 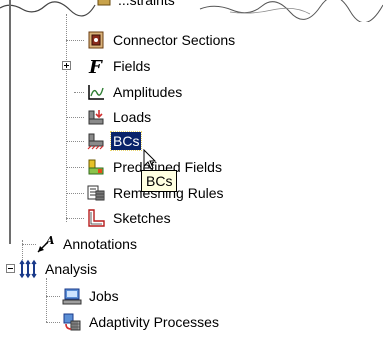 I want to click on tree-item-label: Connector Sections, so click(x=174, y=40).